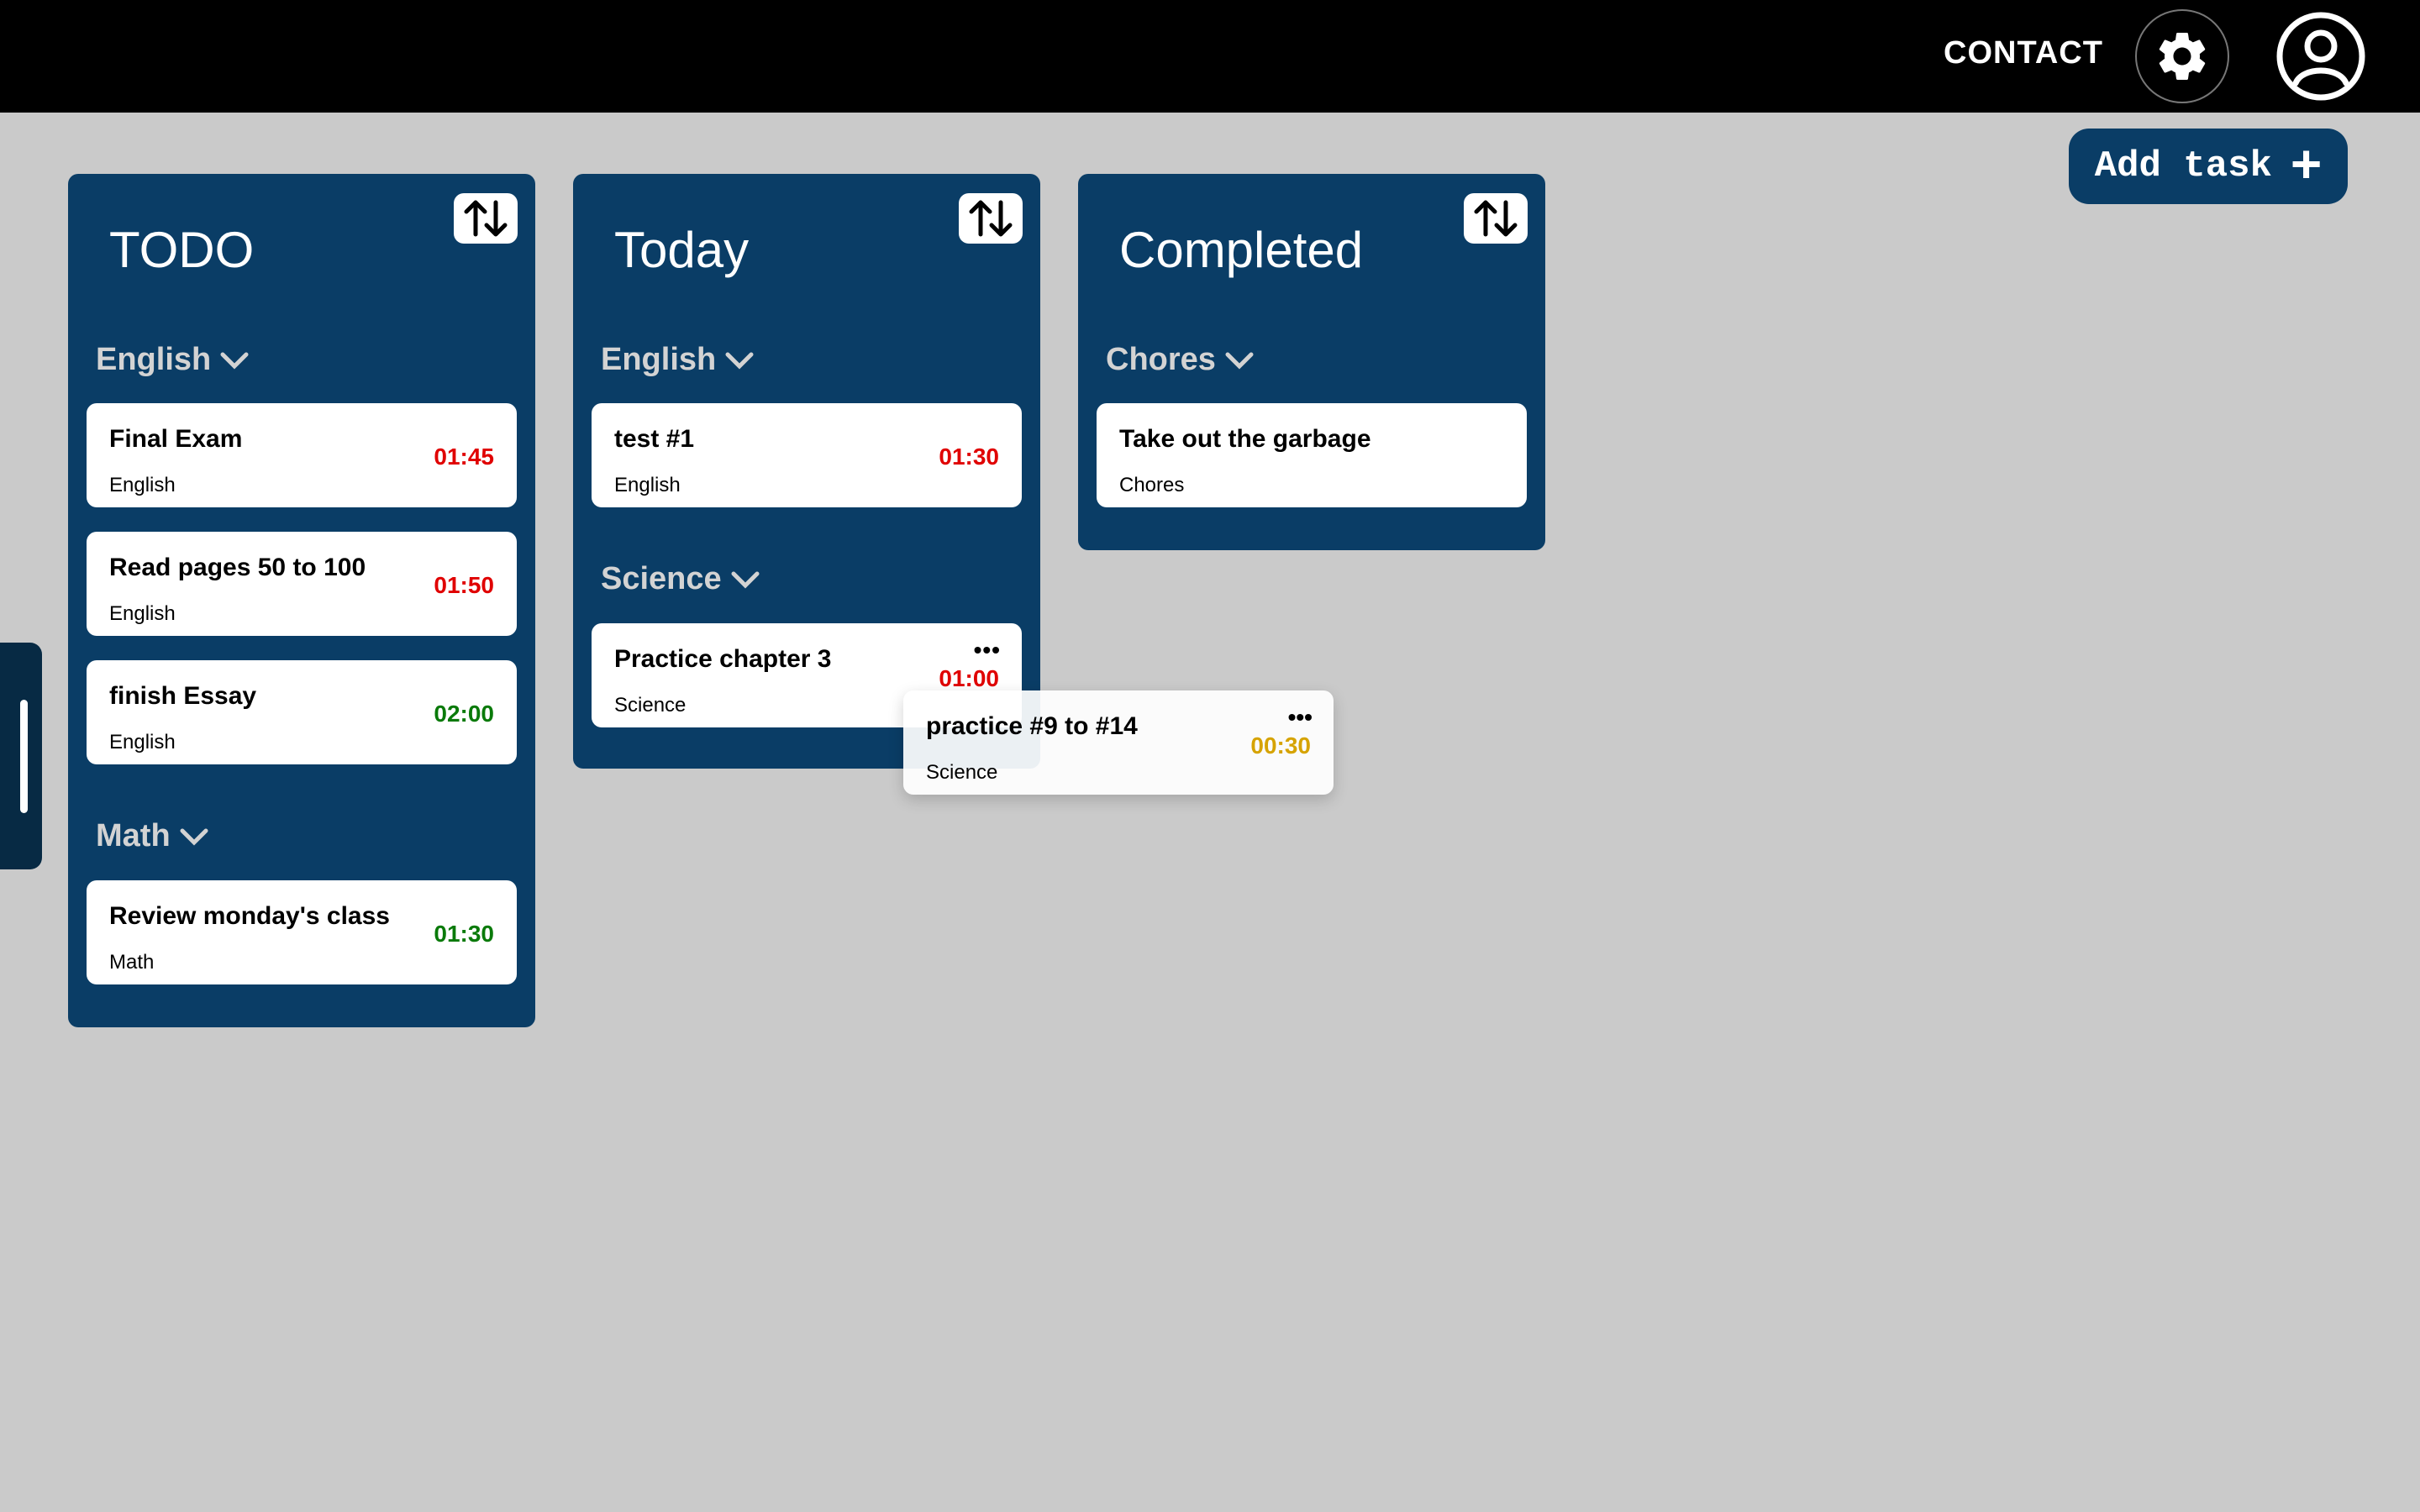  What do you see at coordinates (24, 756) in the screenshot?
I see `drawer-grip` at bounding box center [24, 756].